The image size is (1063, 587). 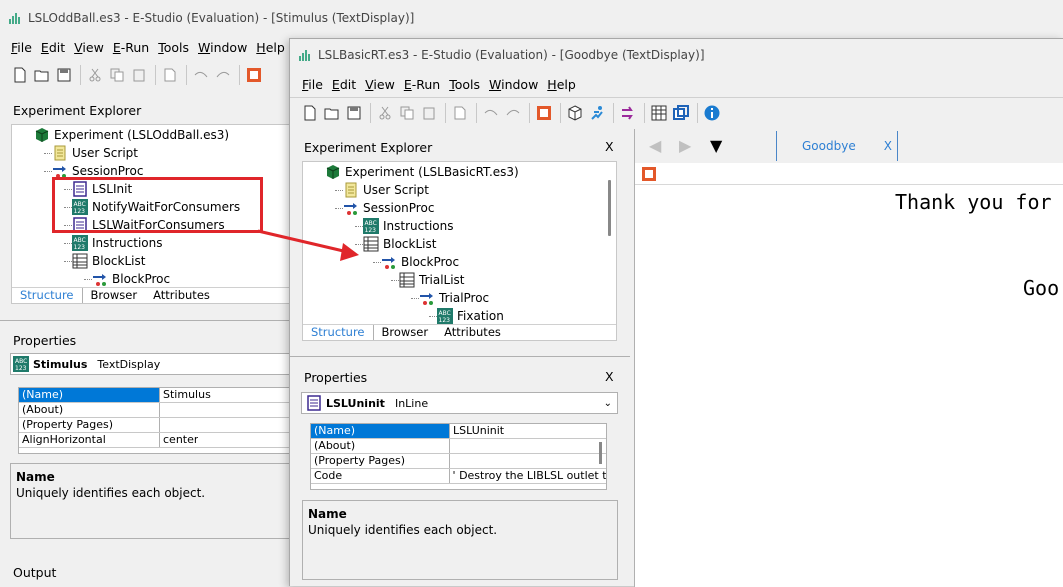 What do you see at coordinates (380, 476) in the screenshot?
I see `property-name: Code` at bounding box center [380, 476].